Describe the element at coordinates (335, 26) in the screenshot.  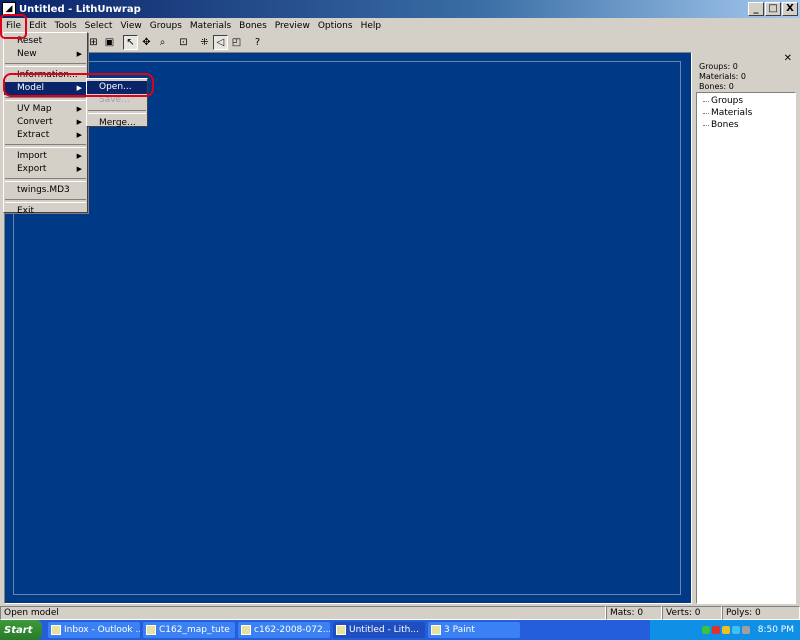
I see `menu-options: Options` at that location.